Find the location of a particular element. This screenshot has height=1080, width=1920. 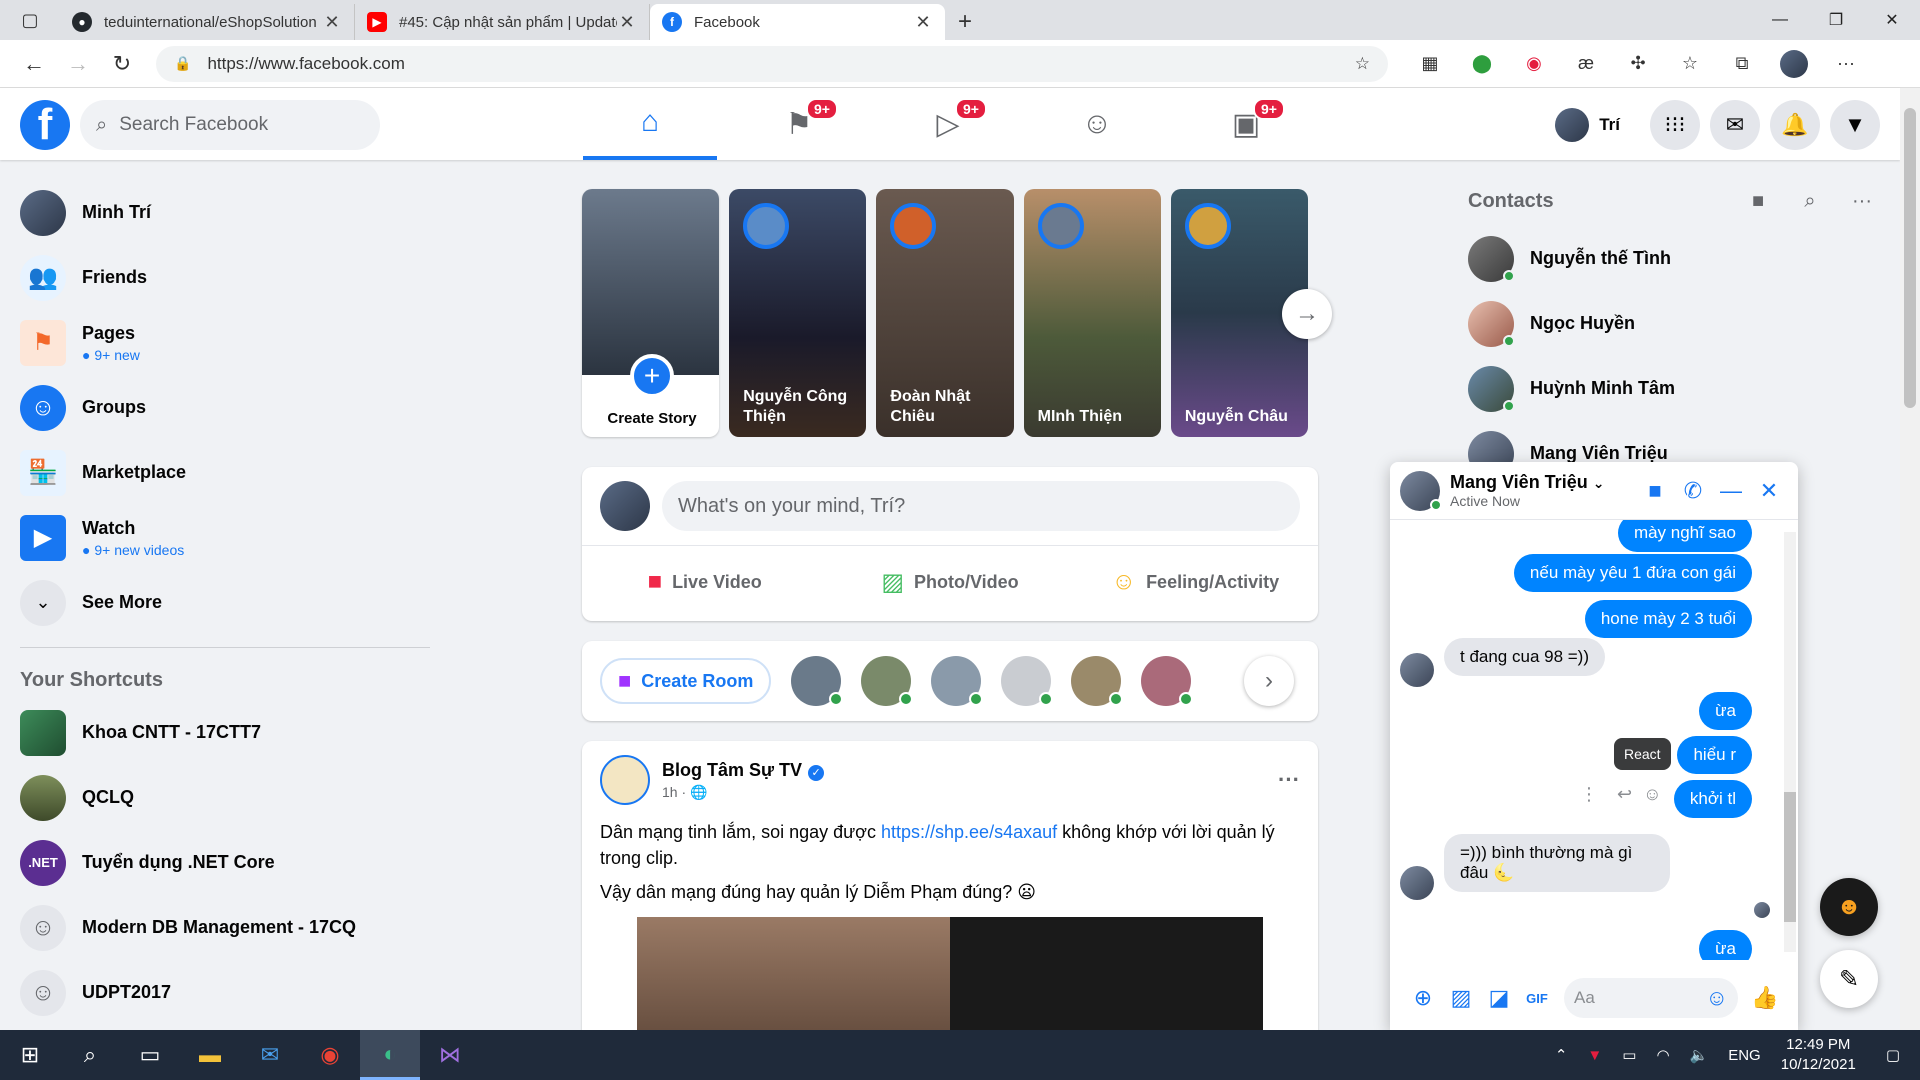

extension-seo-icon: ▦ is located at coordinates (1430, 64).